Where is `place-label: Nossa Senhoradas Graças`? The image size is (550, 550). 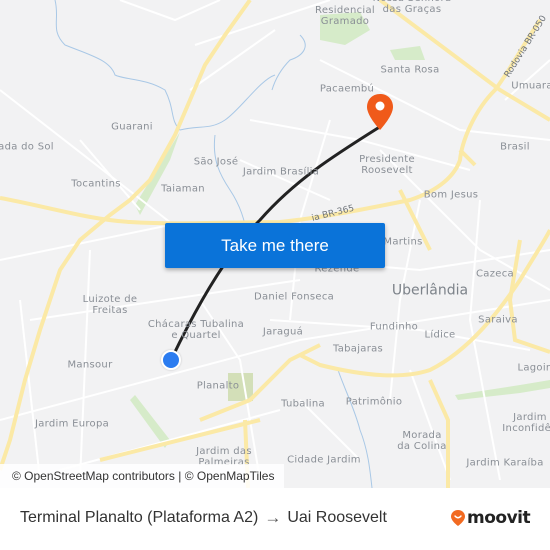
place-label: Nossa Senhoradas Graças is located at coordinates (412, 7).